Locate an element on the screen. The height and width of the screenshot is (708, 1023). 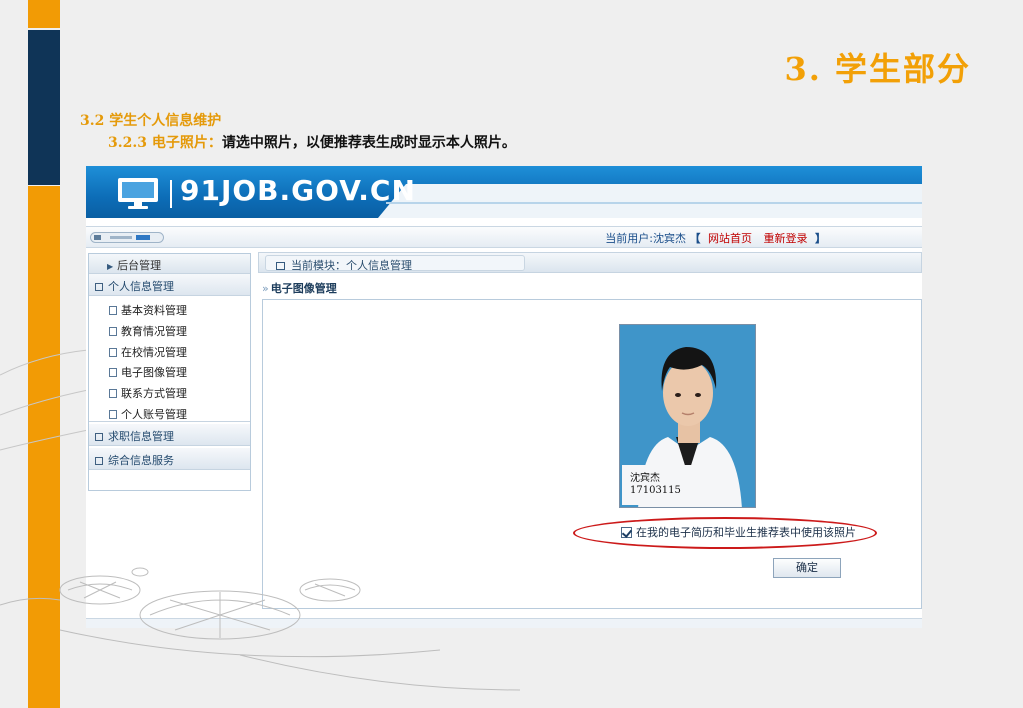
sidebar-header-label: 后台管理 is located at coordinates (139, 265).